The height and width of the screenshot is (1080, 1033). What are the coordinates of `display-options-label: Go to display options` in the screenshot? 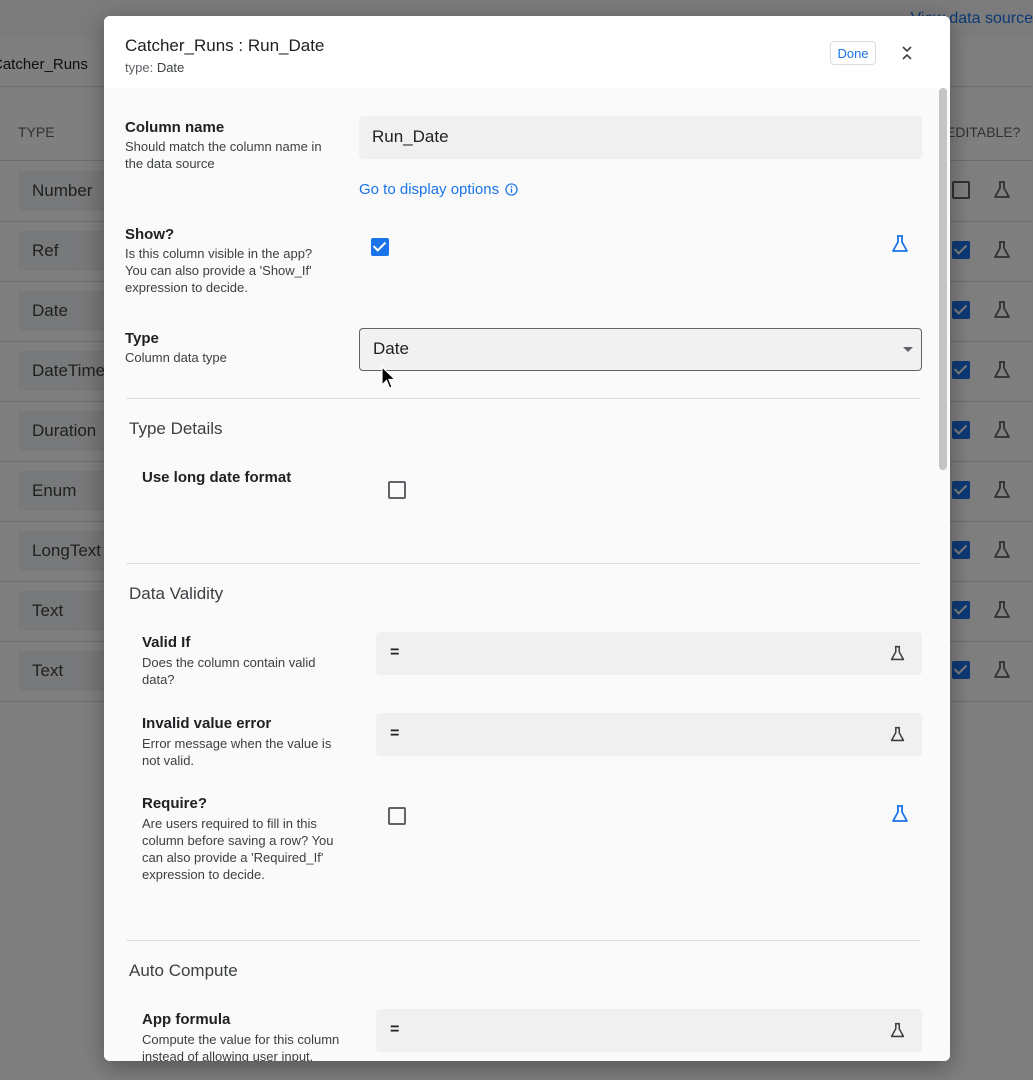 It's located at (429, 189).